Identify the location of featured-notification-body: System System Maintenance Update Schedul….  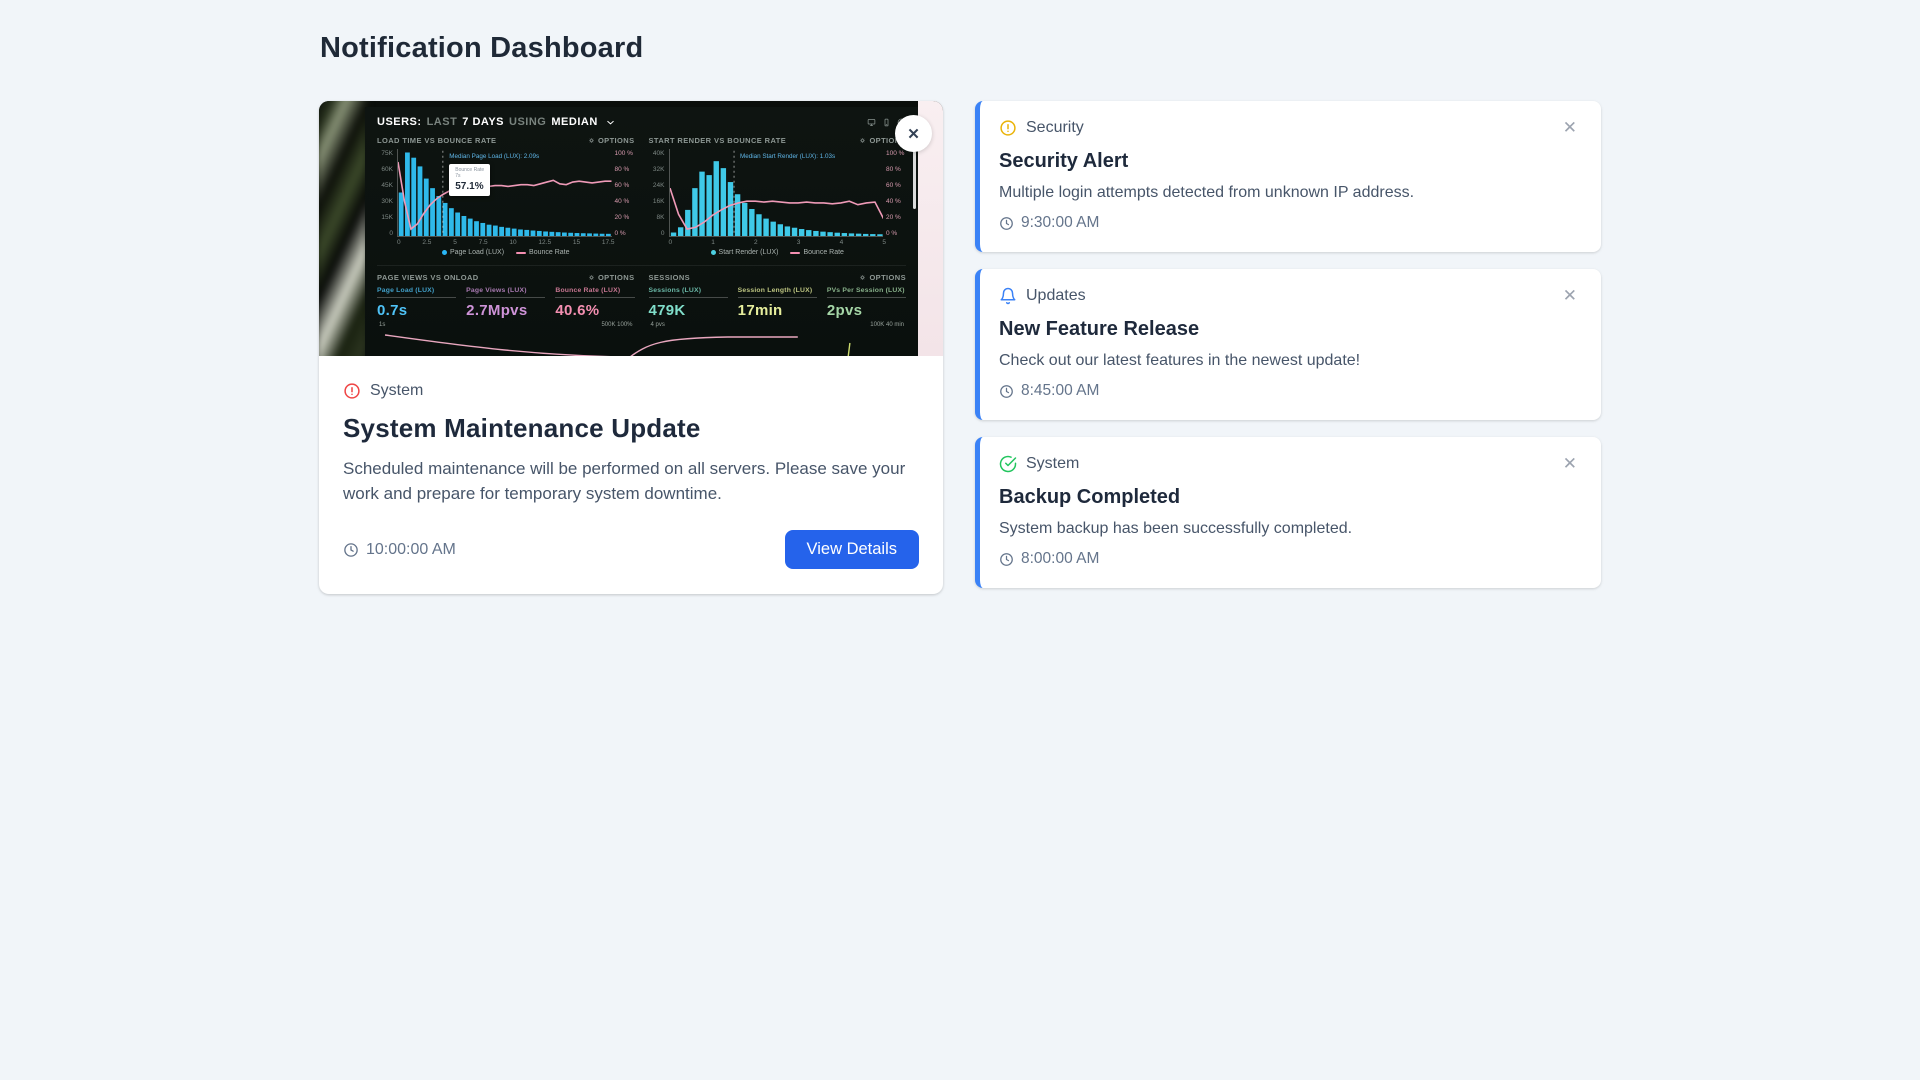
(631, 475).